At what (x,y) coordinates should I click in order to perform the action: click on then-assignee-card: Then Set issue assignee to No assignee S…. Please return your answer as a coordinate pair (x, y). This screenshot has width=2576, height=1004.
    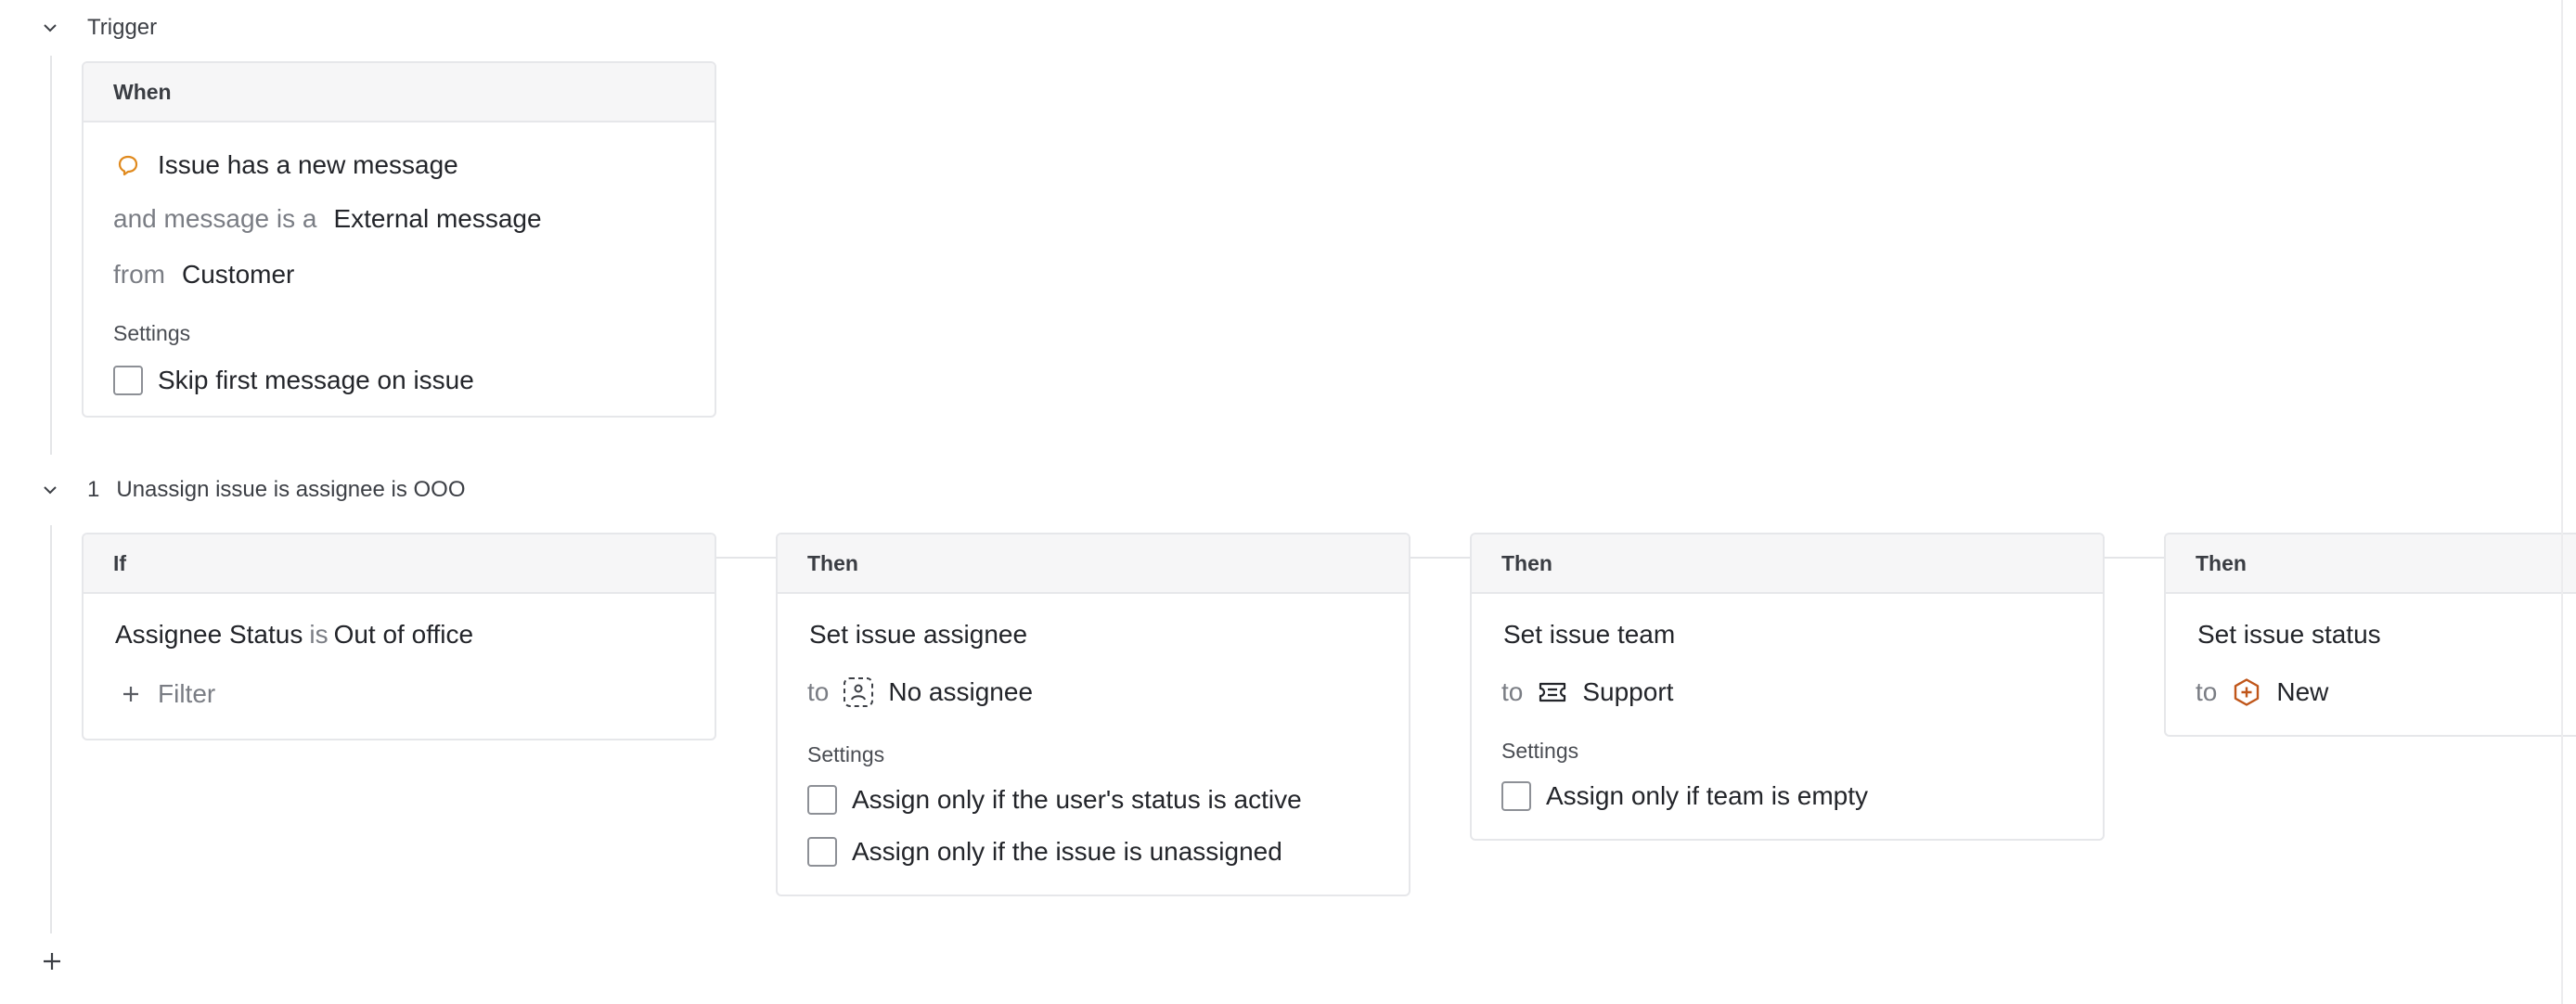
    Looking at the image, I should click on (1093, 714).